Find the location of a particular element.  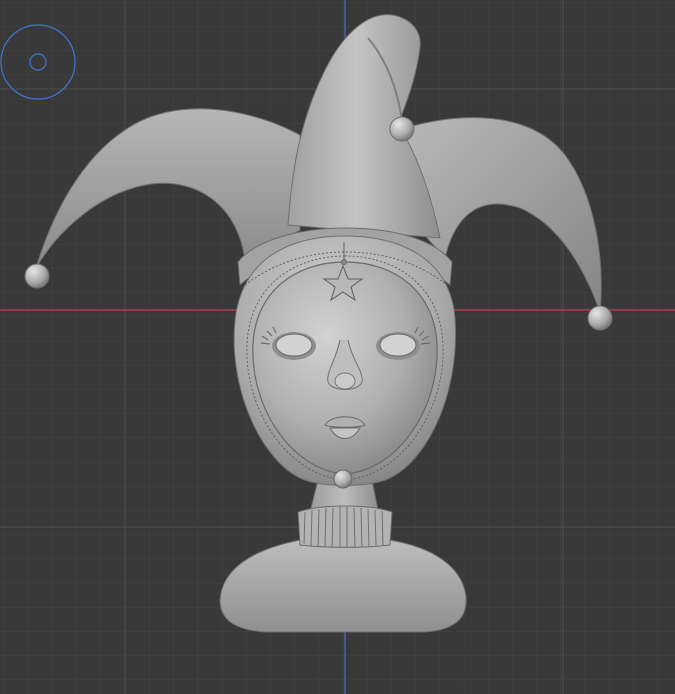

bell-left is located at coordinates (37, 276).